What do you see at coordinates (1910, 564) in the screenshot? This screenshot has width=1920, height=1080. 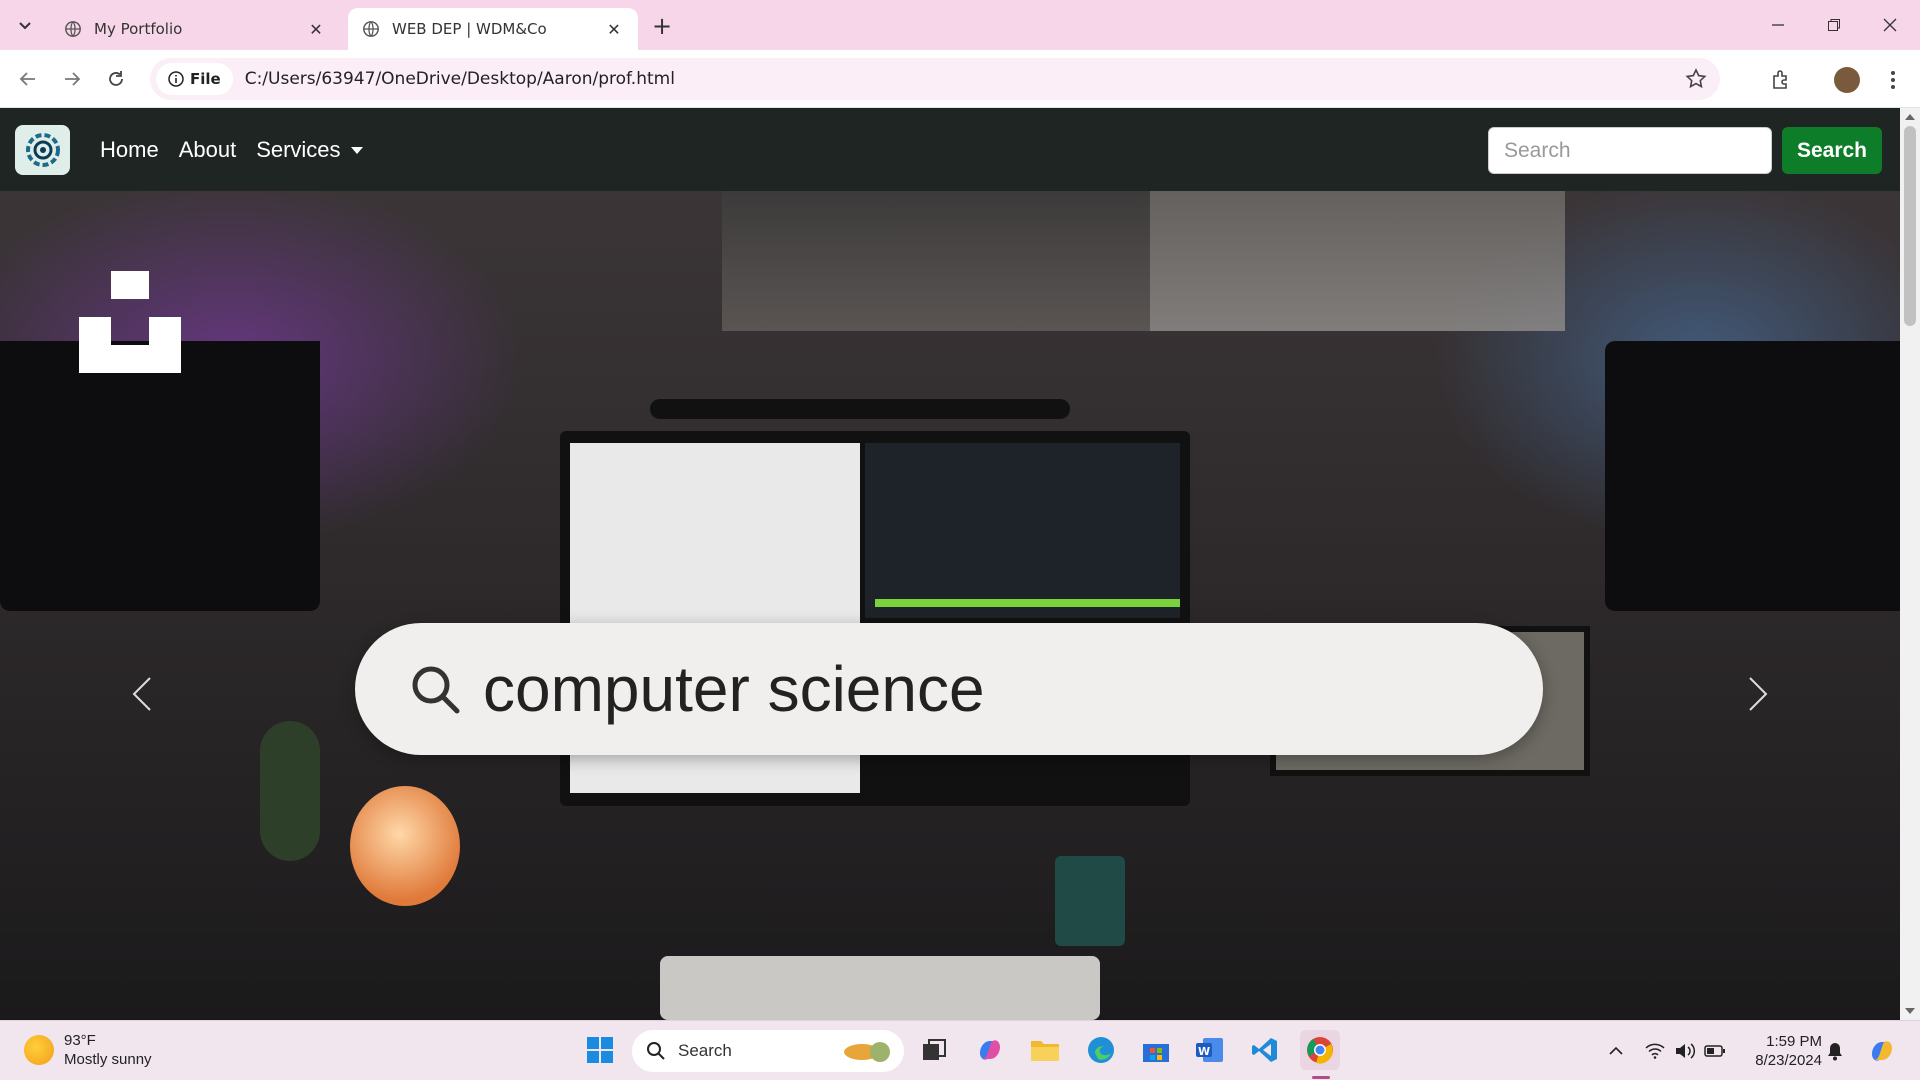 I see `page-scrollbar` at bounding box center [1910, 564].